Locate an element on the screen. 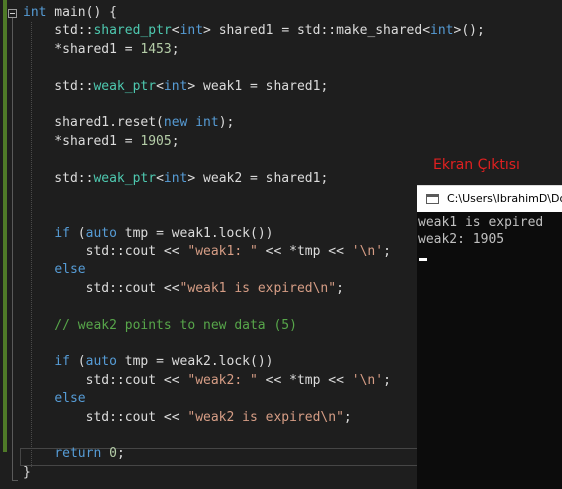  code-token: main() { is located at coordinates (81, 12).